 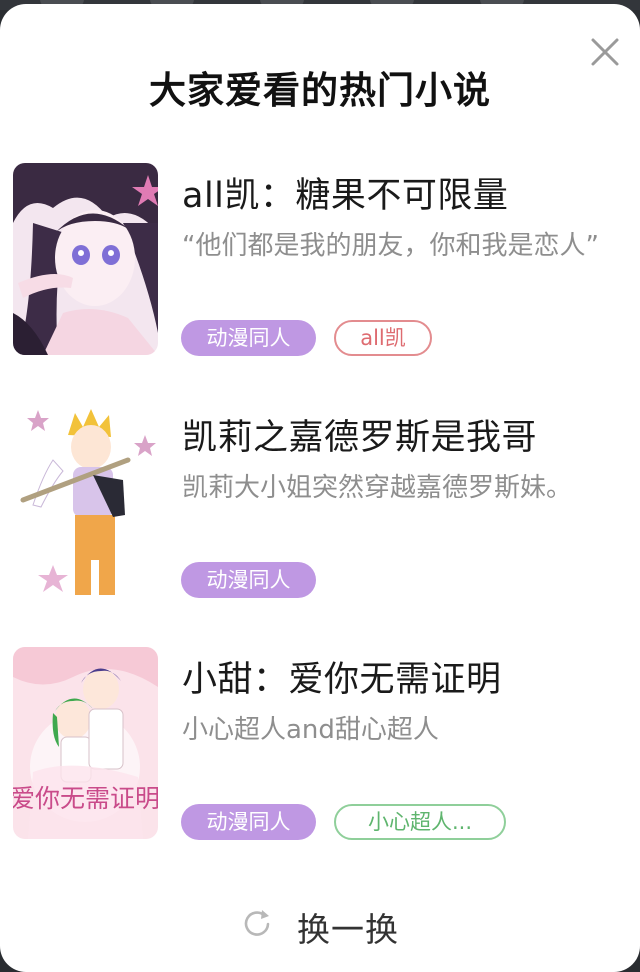 I want to click on keyword-tag: all凯, so click(x=383, y=338).